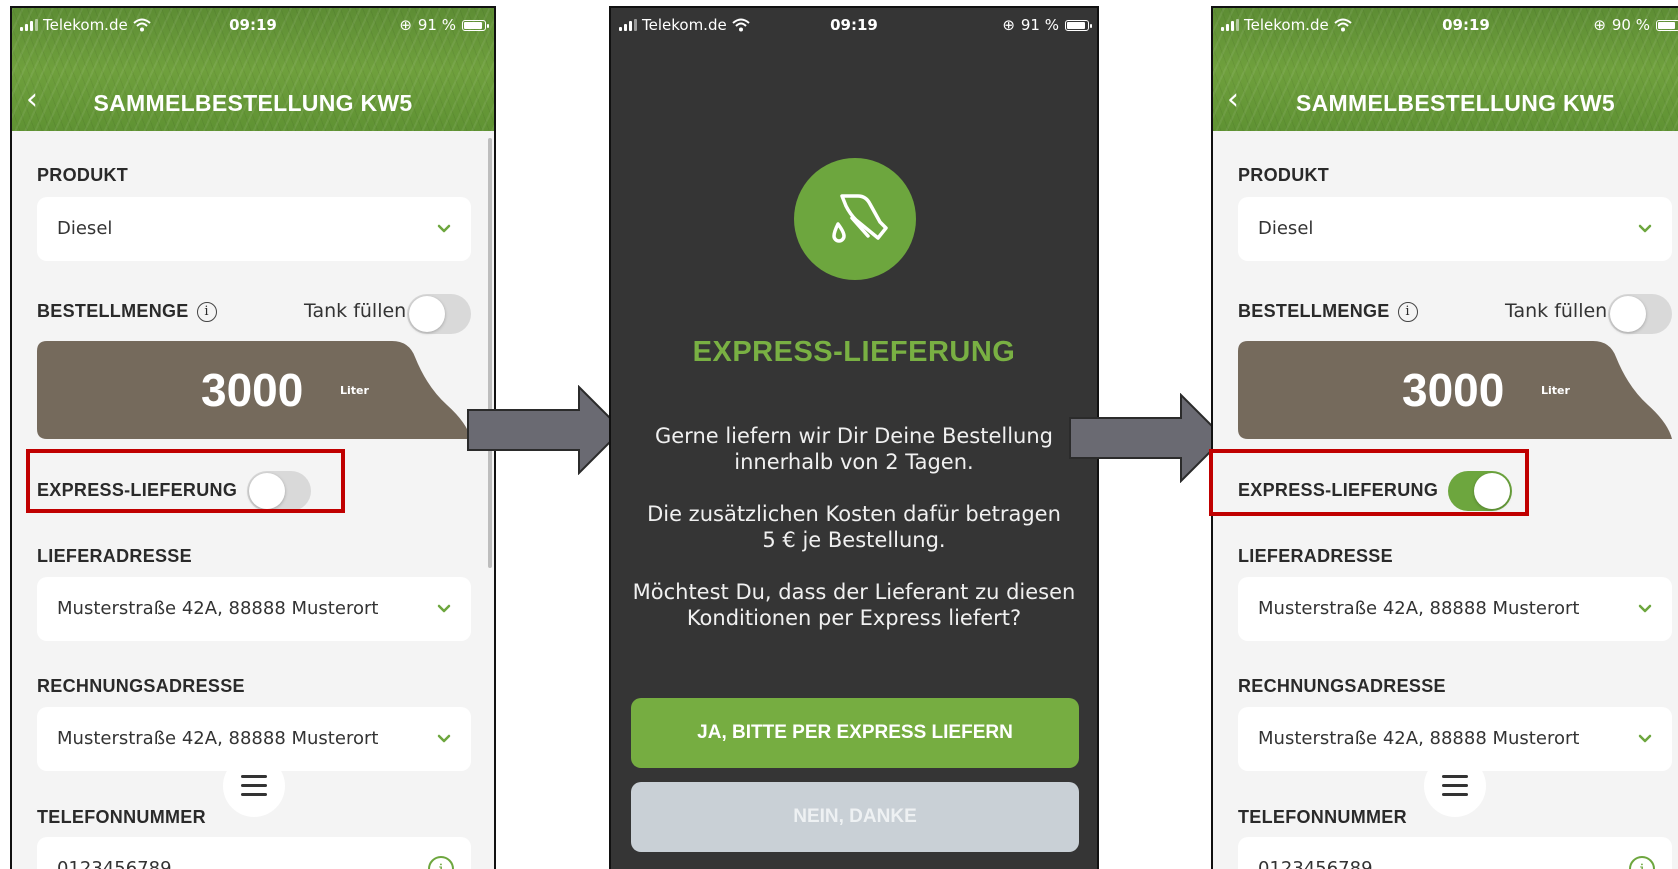 The height and width of the screenshot is (869, 1678). What do you see at coordinates (855, 733) in the screenshot?
I see `confirm-express-button: JA, BITTE PER EXPRESS LIEFERN` at bounding box center [855, 733].